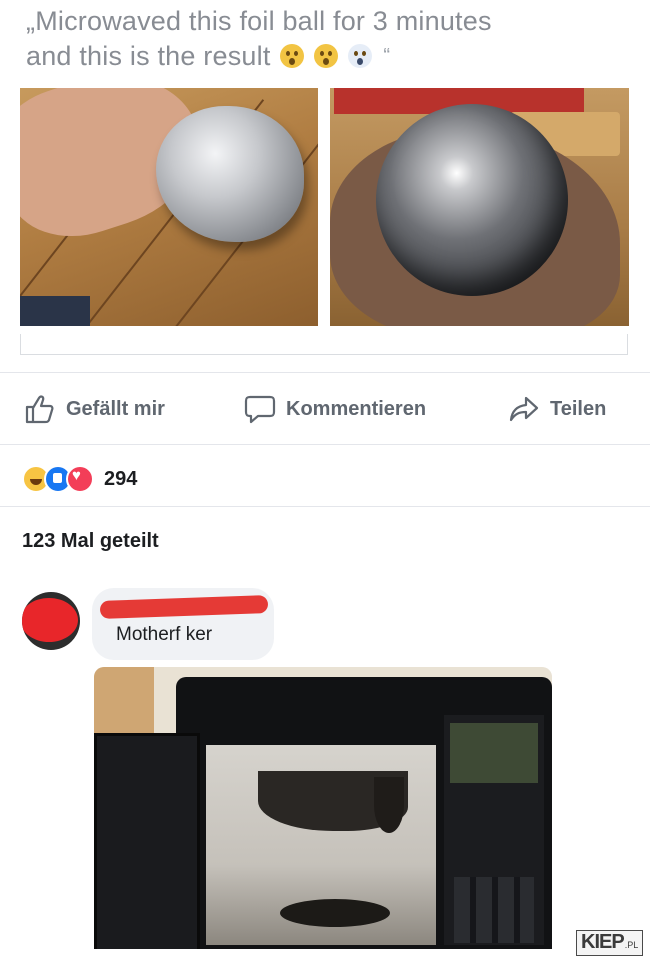 This screenshot has height=964, width=650. I want to click on comment-button: Kommentieren, so click(335, 409).